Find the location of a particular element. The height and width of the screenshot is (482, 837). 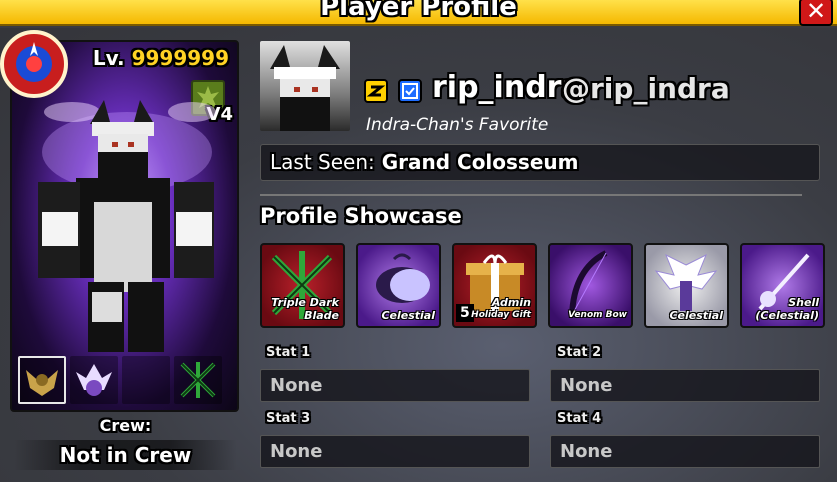

equip-slot-empty is located at coordinates (146, 380).